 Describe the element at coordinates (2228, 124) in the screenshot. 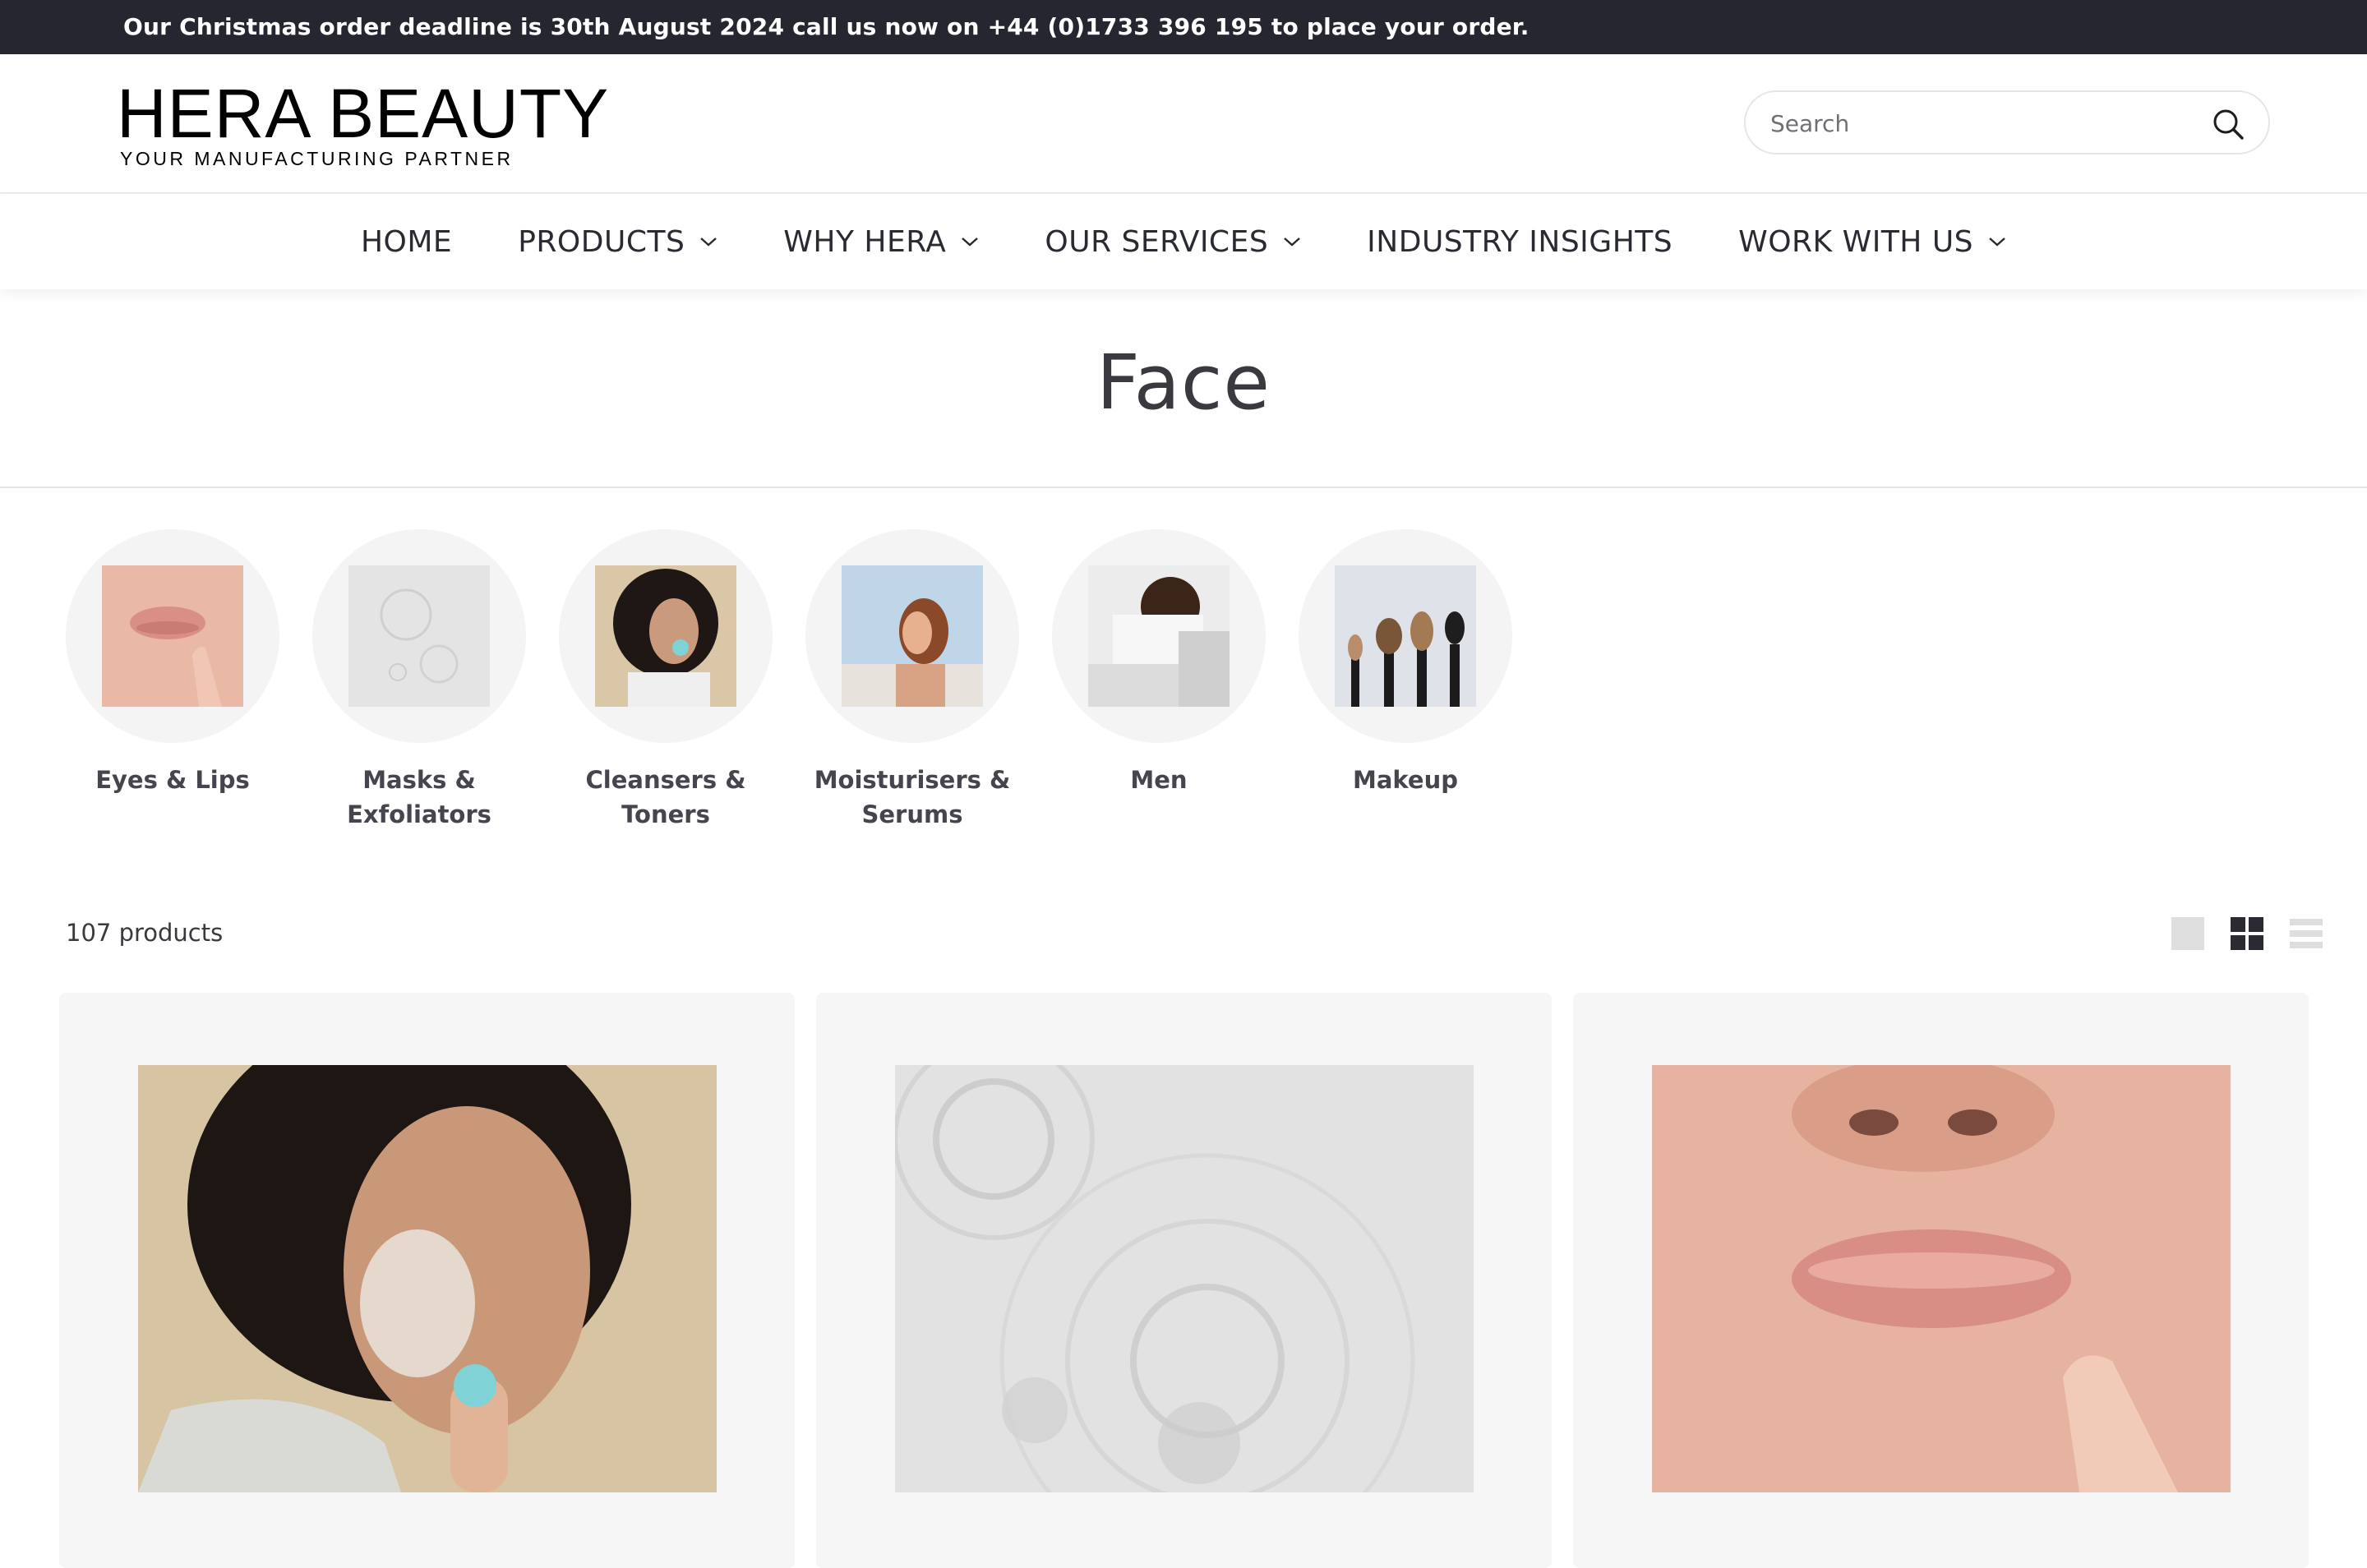

I see `search-icon` at that location.